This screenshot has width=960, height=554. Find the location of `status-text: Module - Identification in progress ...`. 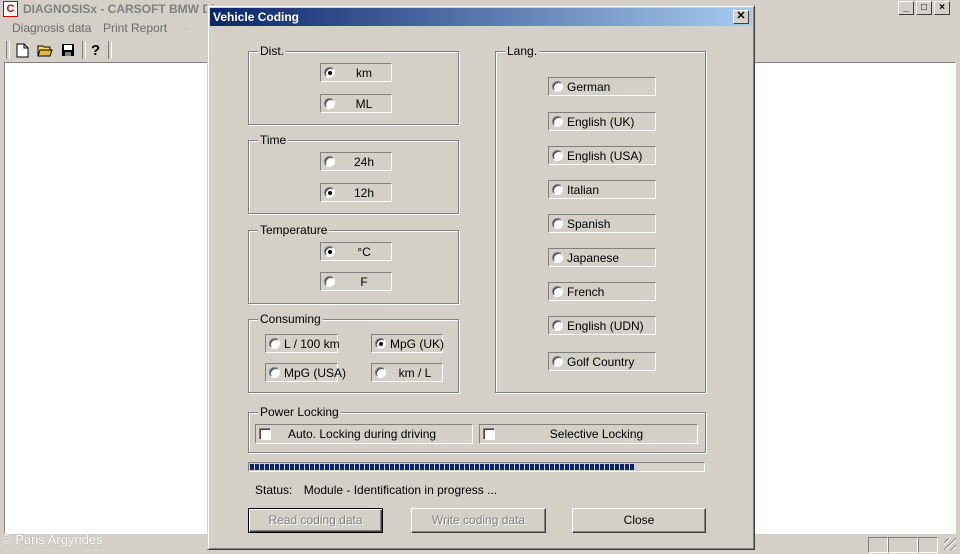

status-text: Module - Identification in progress ... is located at coordinates (400, 490).